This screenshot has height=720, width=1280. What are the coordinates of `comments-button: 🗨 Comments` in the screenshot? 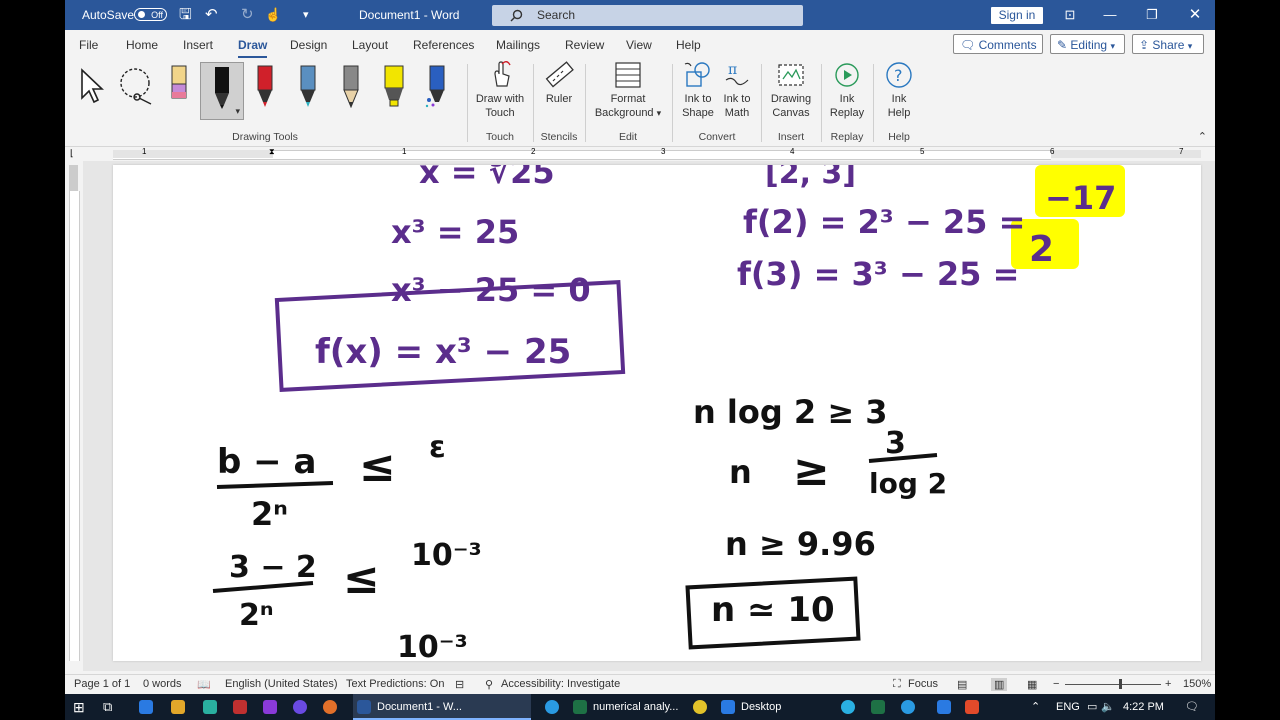 It's located at (998, 44).